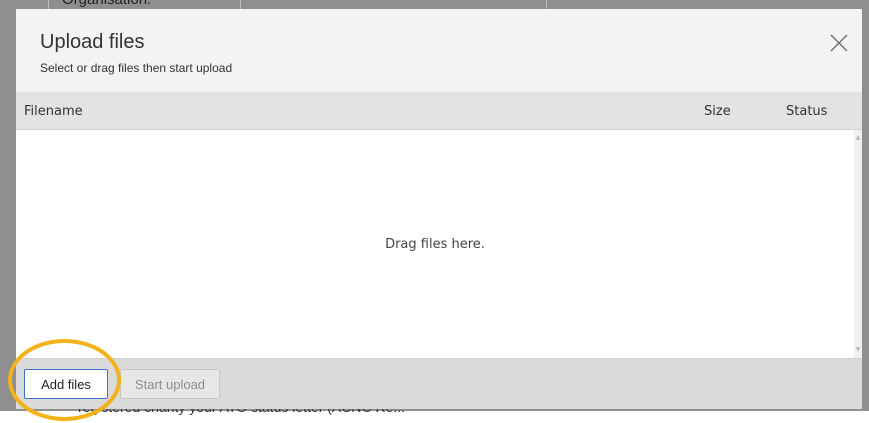 The height and width of the screenshot is (423, 869). What do you see at coordinates (92, 42) in the screenshot?
I see `modal-title: Upload files` at bounding box center [92, 42].